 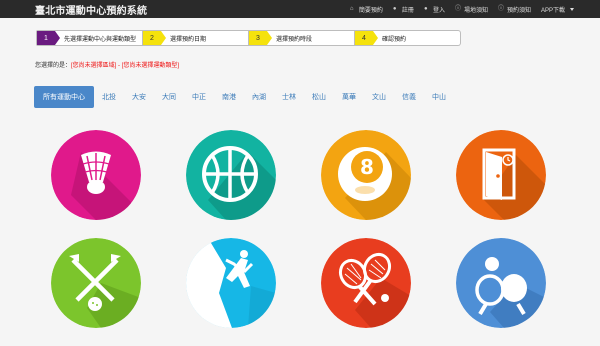 What do you see at coordinates (231, 283) in the screenshot?
I see `sport-climbing-icon` at bounding box center [231, 283].